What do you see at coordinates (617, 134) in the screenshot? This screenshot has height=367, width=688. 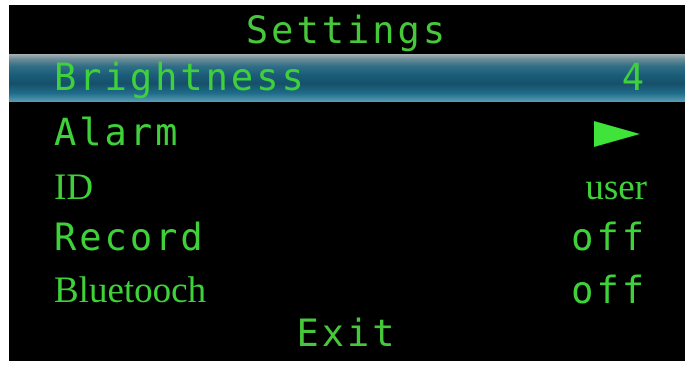 I see `play-arrow-icon` at bounding box center [617, 134].